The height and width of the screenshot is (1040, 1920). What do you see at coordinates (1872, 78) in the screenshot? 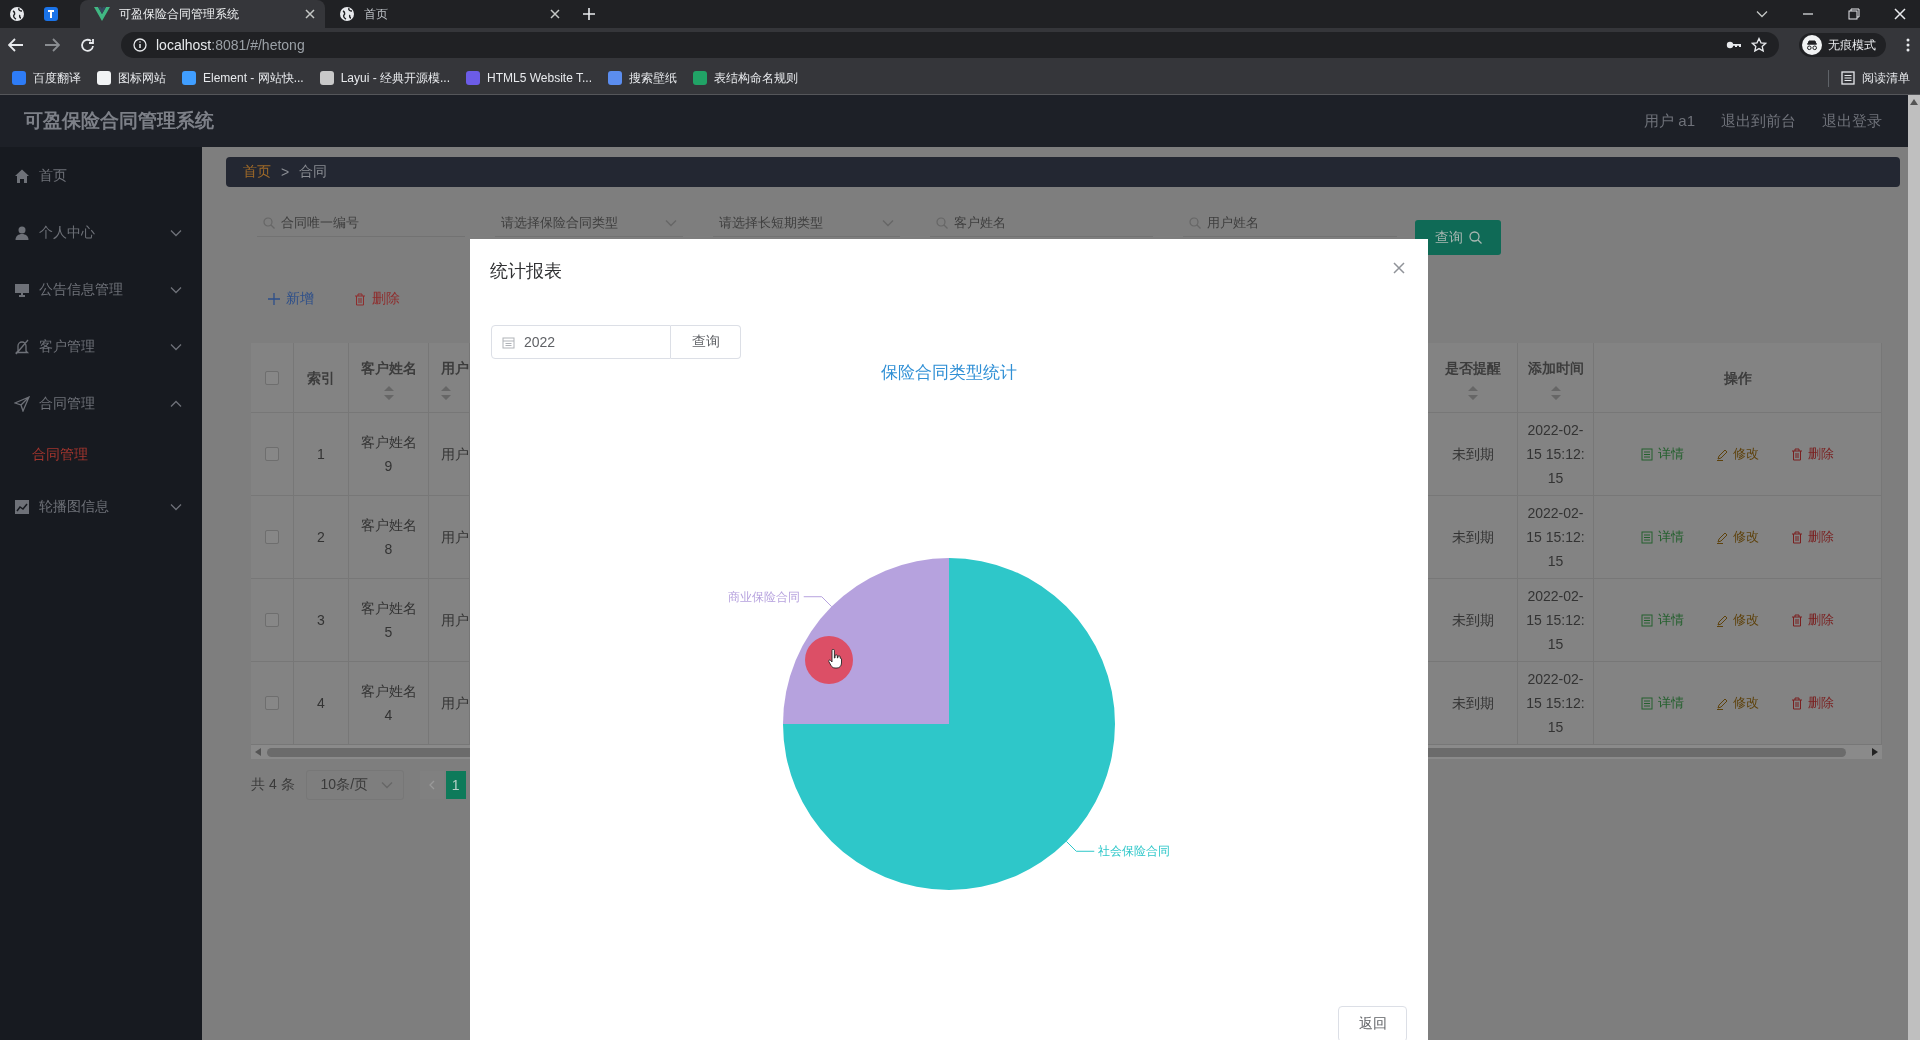
I see `reading-list-button: 阅读清单` at bounding box center [1872, 78].